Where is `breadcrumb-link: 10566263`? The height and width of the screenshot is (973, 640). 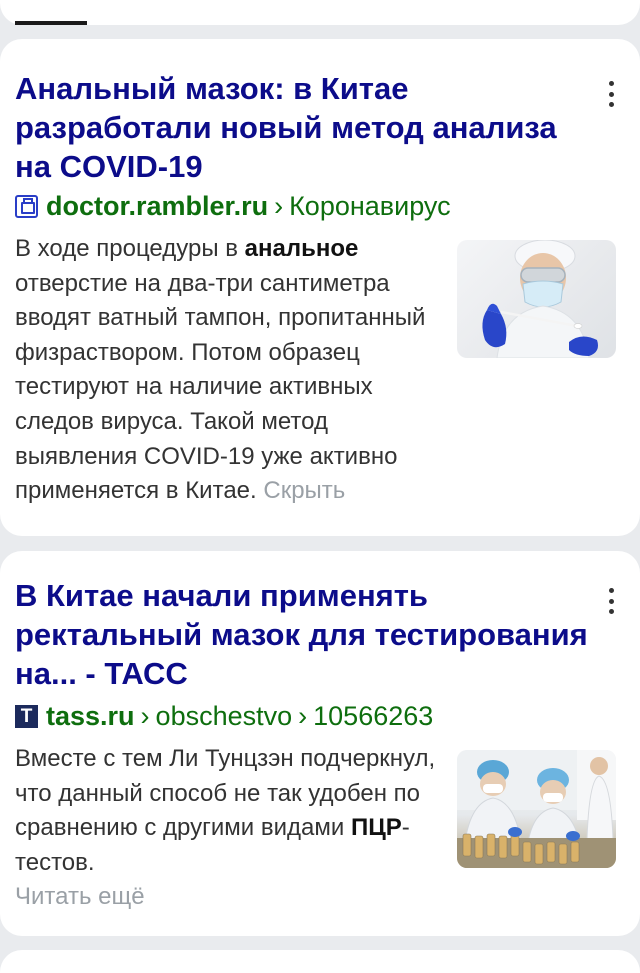
breadcrumb-link: 10566263 is located at coordinates (373, 716).